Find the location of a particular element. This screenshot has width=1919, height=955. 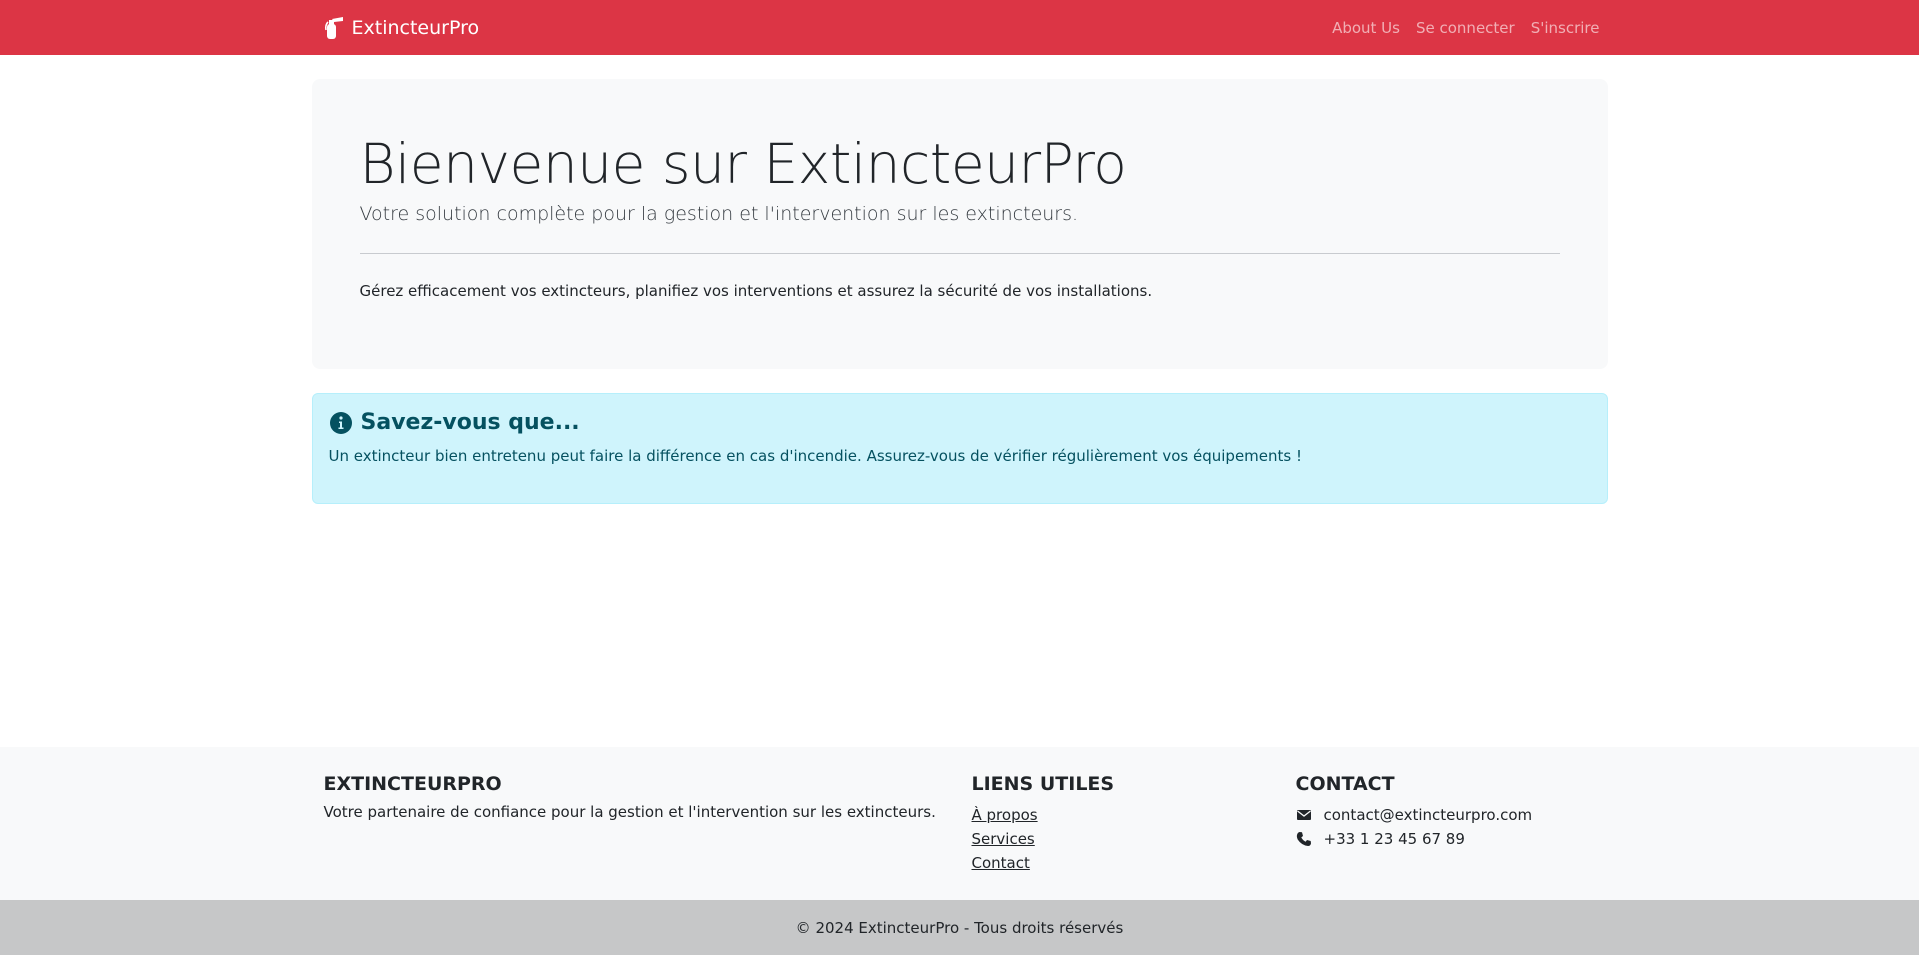

footer-contact-heading: CONTACT is located at coordinates (1345, 784).